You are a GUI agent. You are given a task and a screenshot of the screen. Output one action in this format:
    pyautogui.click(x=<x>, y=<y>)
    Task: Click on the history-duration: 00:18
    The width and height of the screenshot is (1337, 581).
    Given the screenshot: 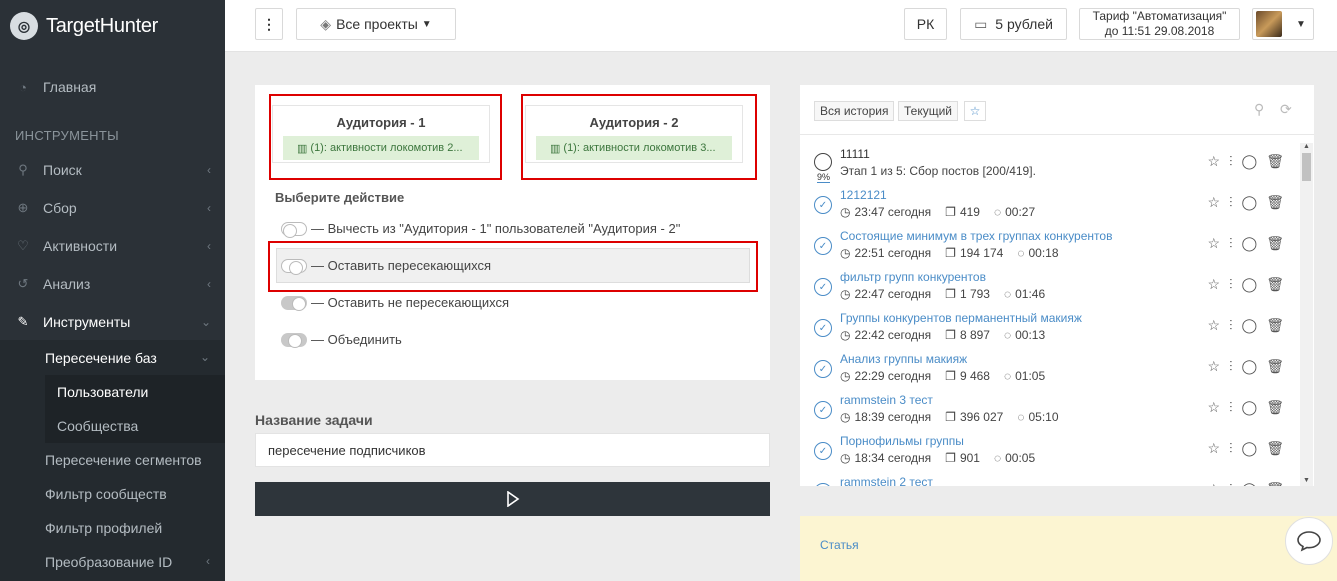 What is the action you would take?
    pyautogui.click(x=1043, y=253)
    